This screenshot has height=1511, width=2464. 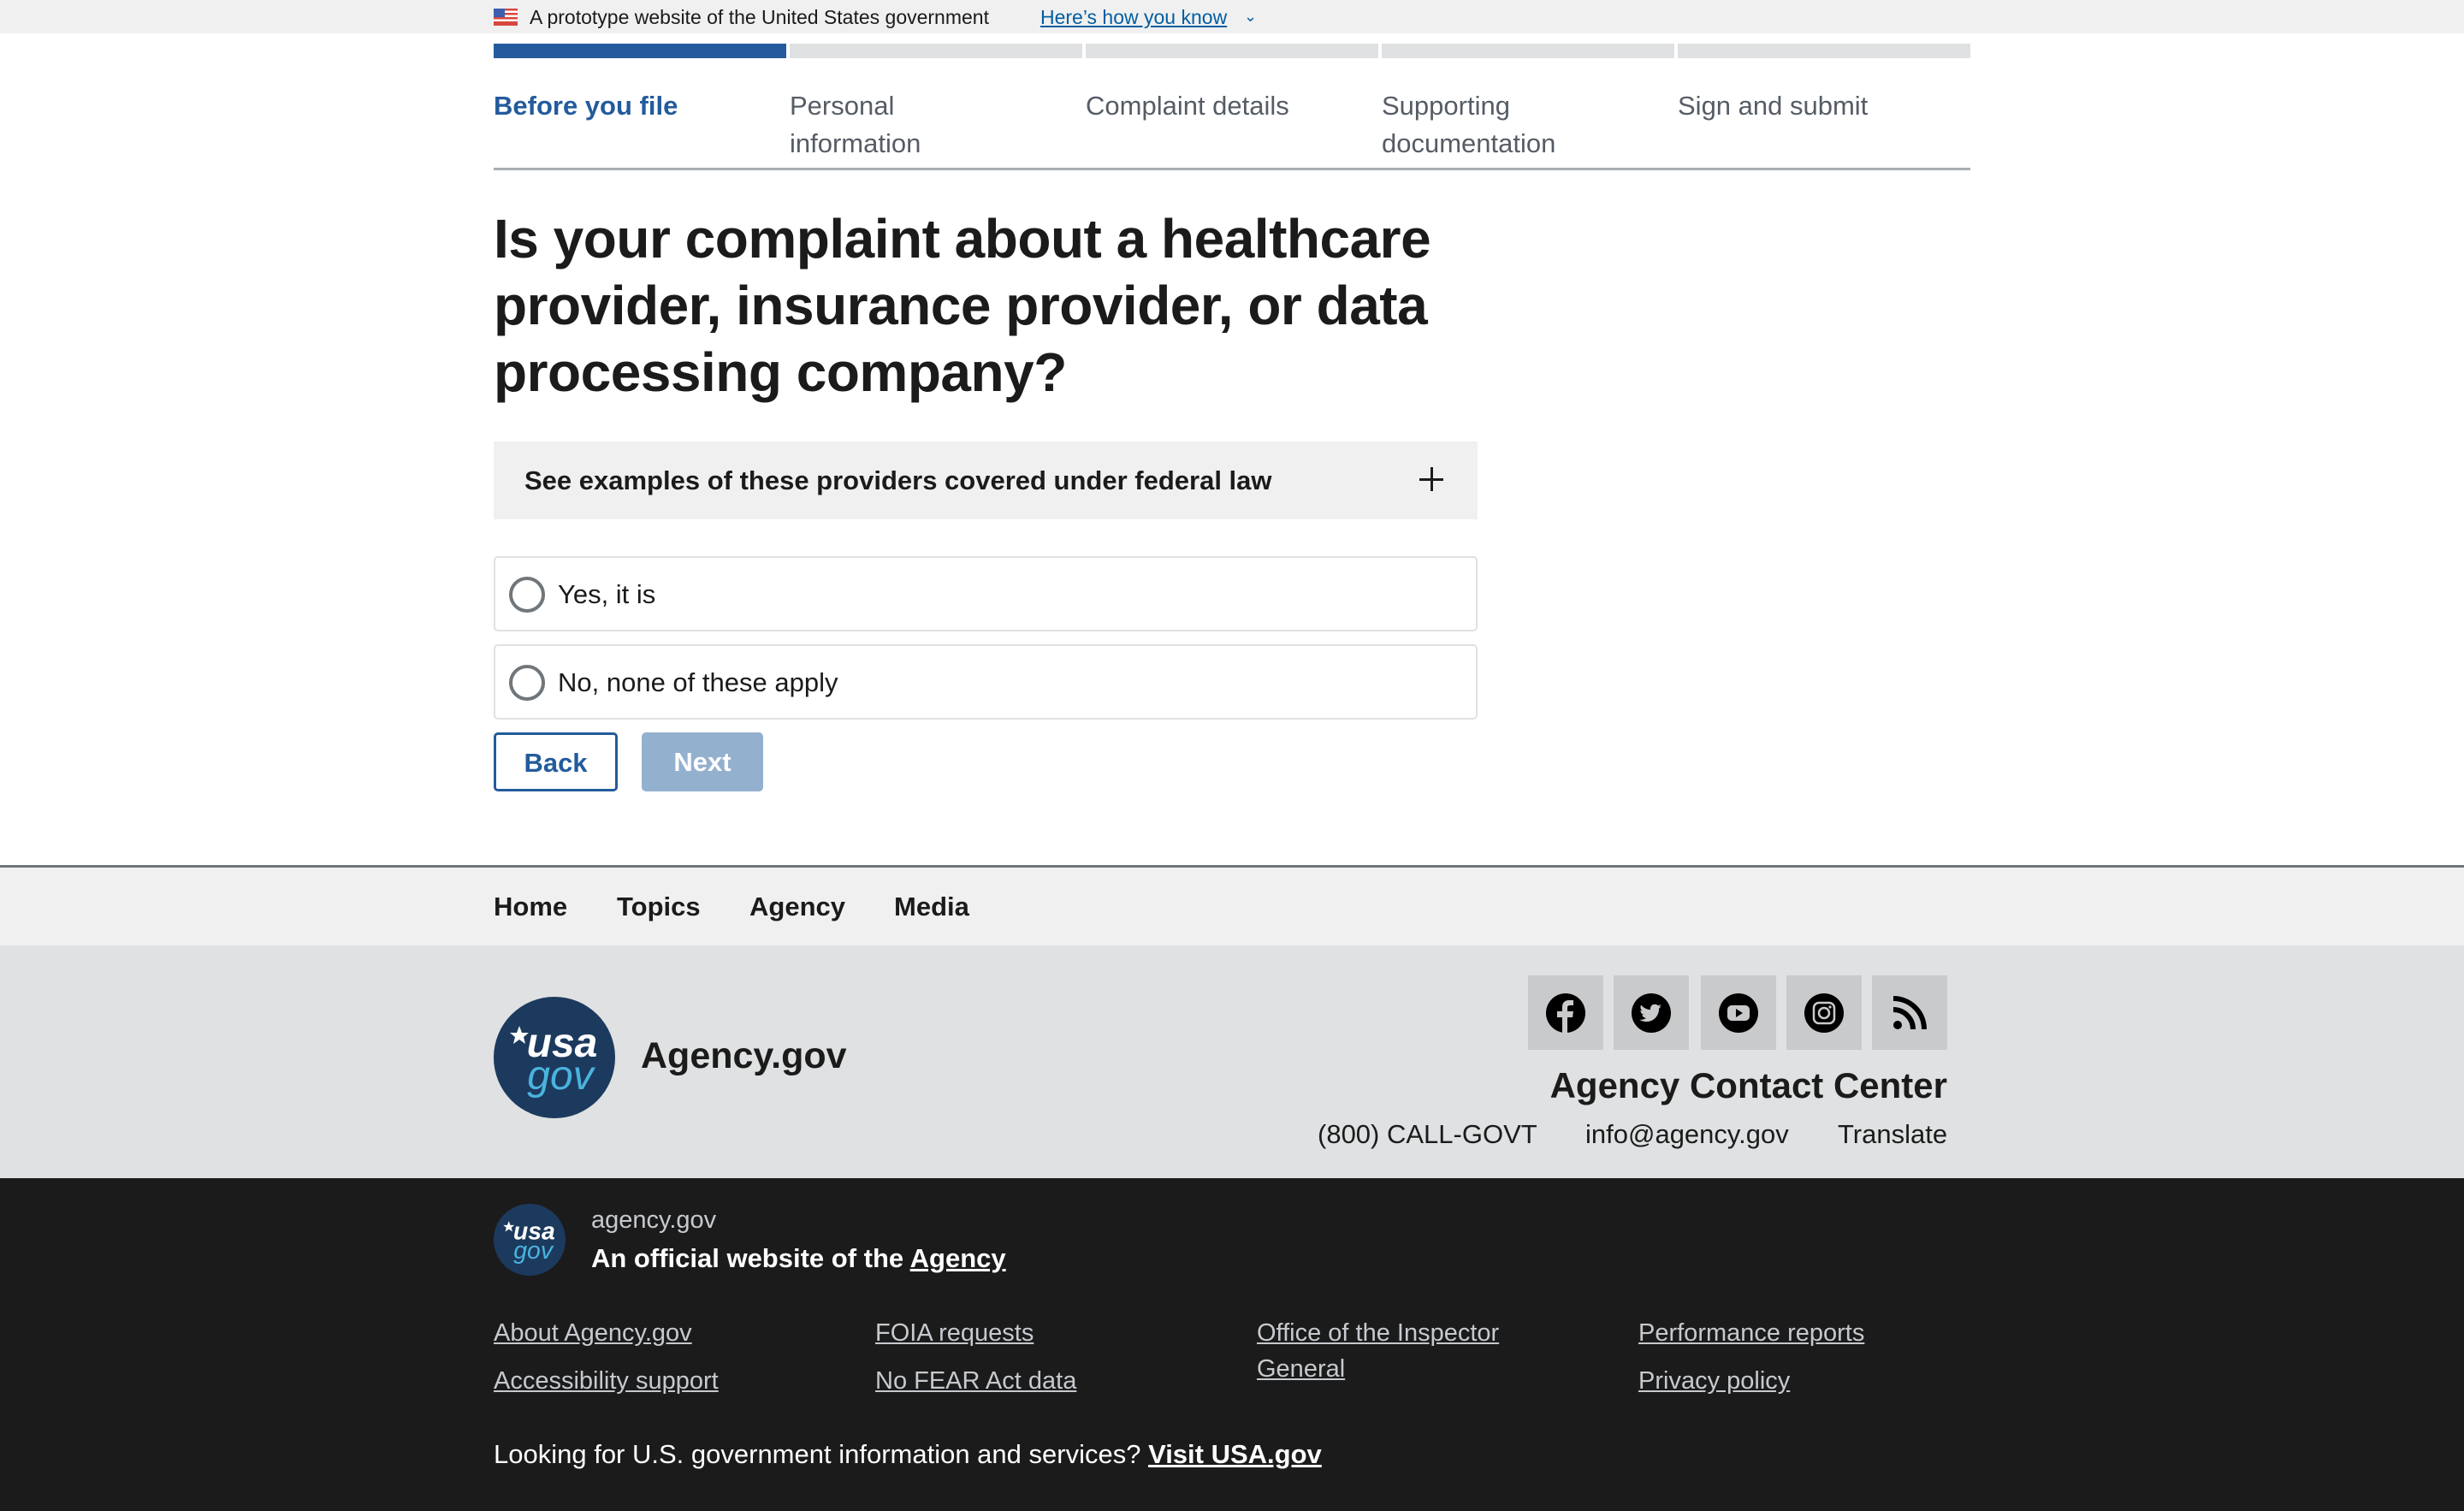 I want to click on rss-icon, so click(x=1909, y=1013).